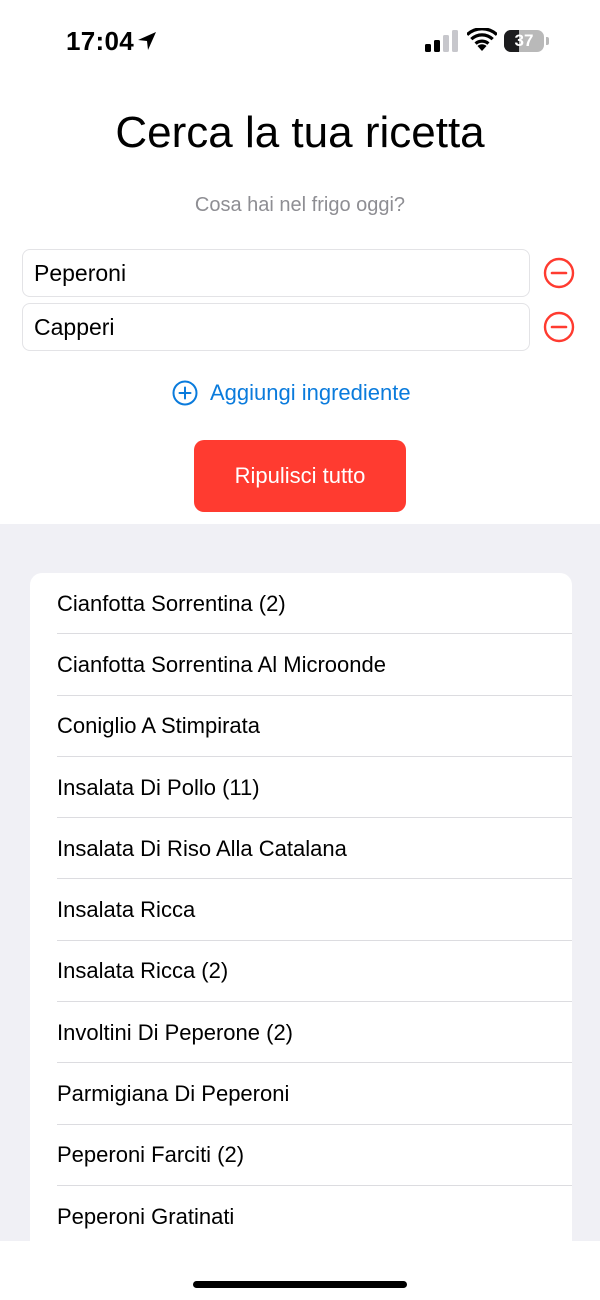 This screenshot has width=600, height=1300. I want to click on result-label: Insalata Ricca (2), so click(143, 971).